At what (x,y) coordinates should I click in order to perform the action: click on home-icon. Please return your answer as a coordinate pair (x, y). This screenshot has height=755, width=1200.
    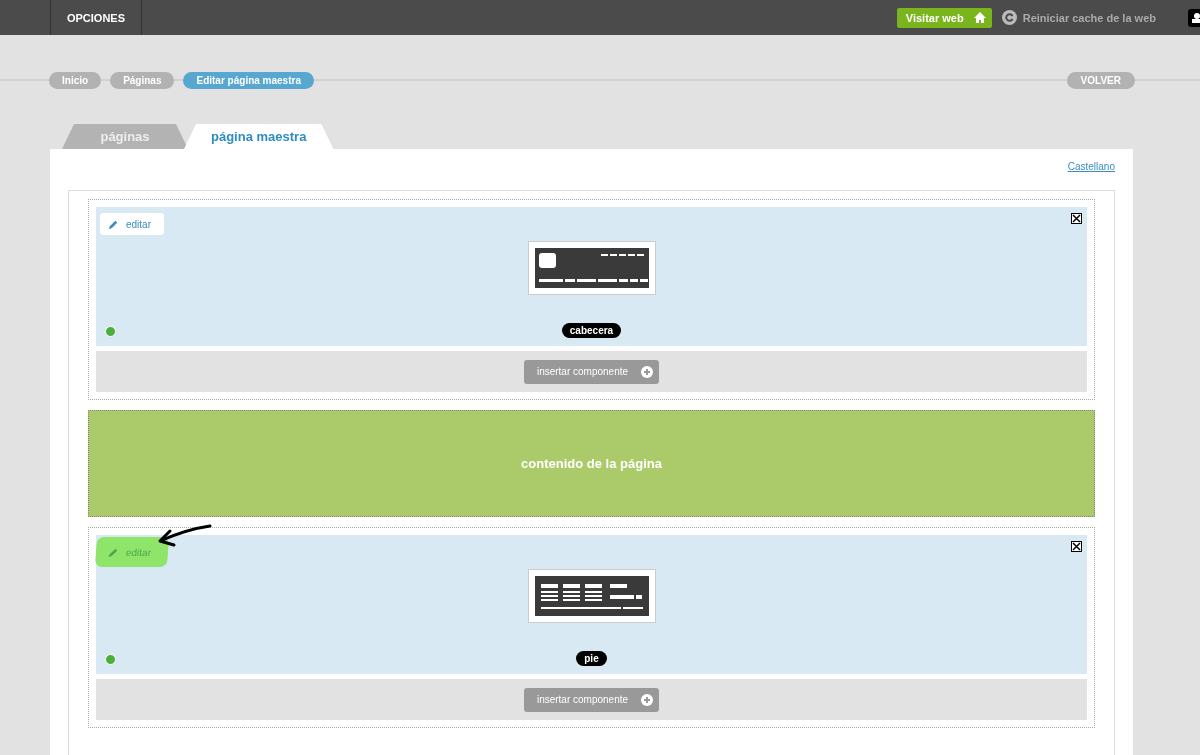
    Looking at the image, I should click on (979, 17).